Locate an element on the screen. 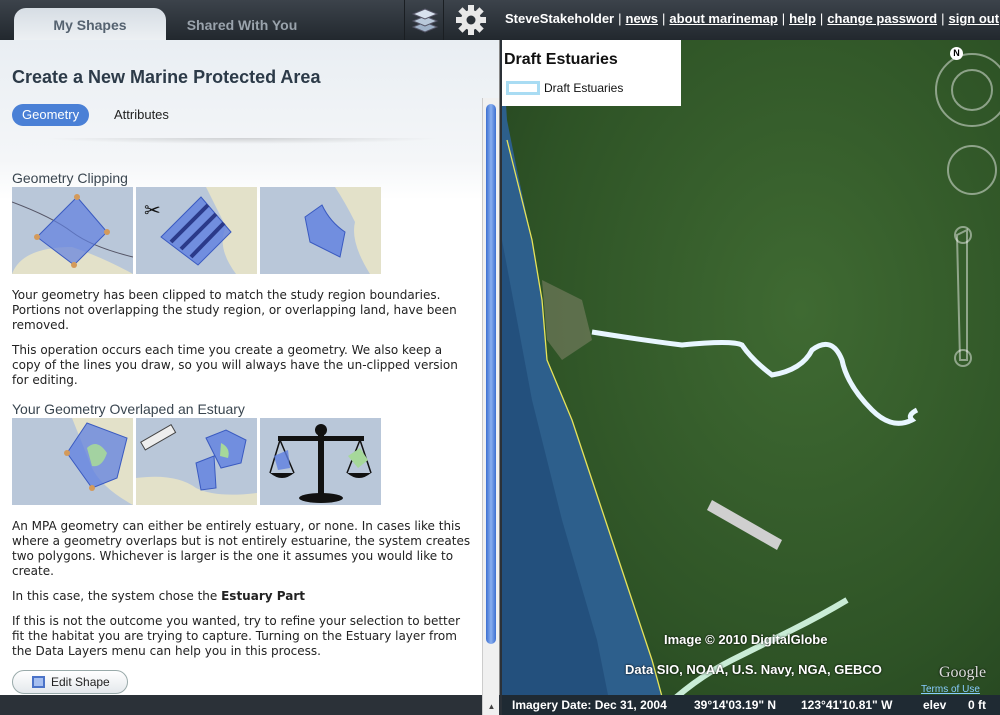 This screenshot has height=715, width=1000. elevation-label: elev is located at coordinates (935, 705).